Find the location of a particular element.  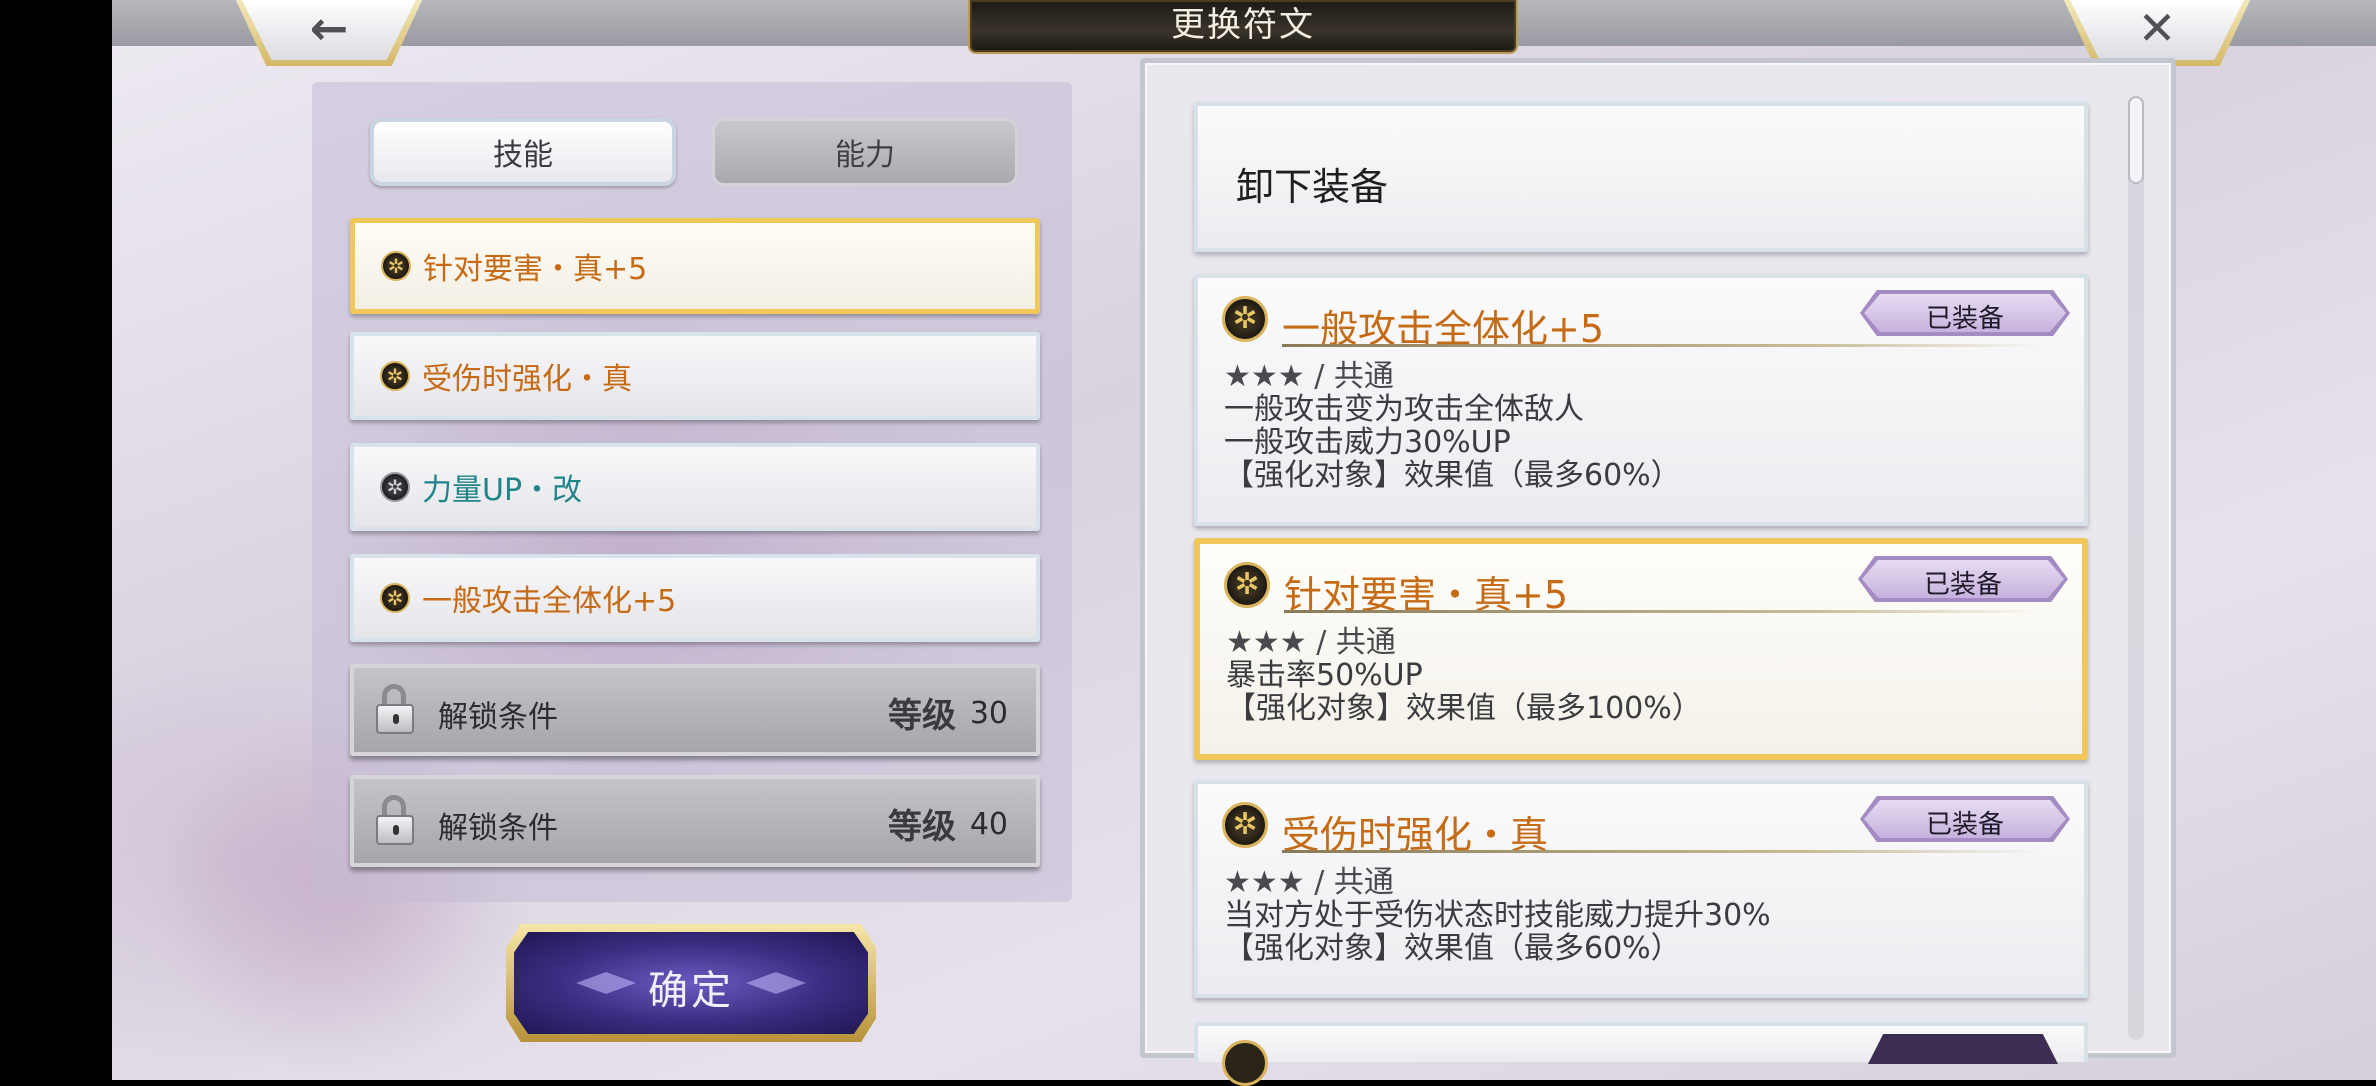

rune-slot-label: 一般攻击全体化+5 is located at coordinates (549, 601).